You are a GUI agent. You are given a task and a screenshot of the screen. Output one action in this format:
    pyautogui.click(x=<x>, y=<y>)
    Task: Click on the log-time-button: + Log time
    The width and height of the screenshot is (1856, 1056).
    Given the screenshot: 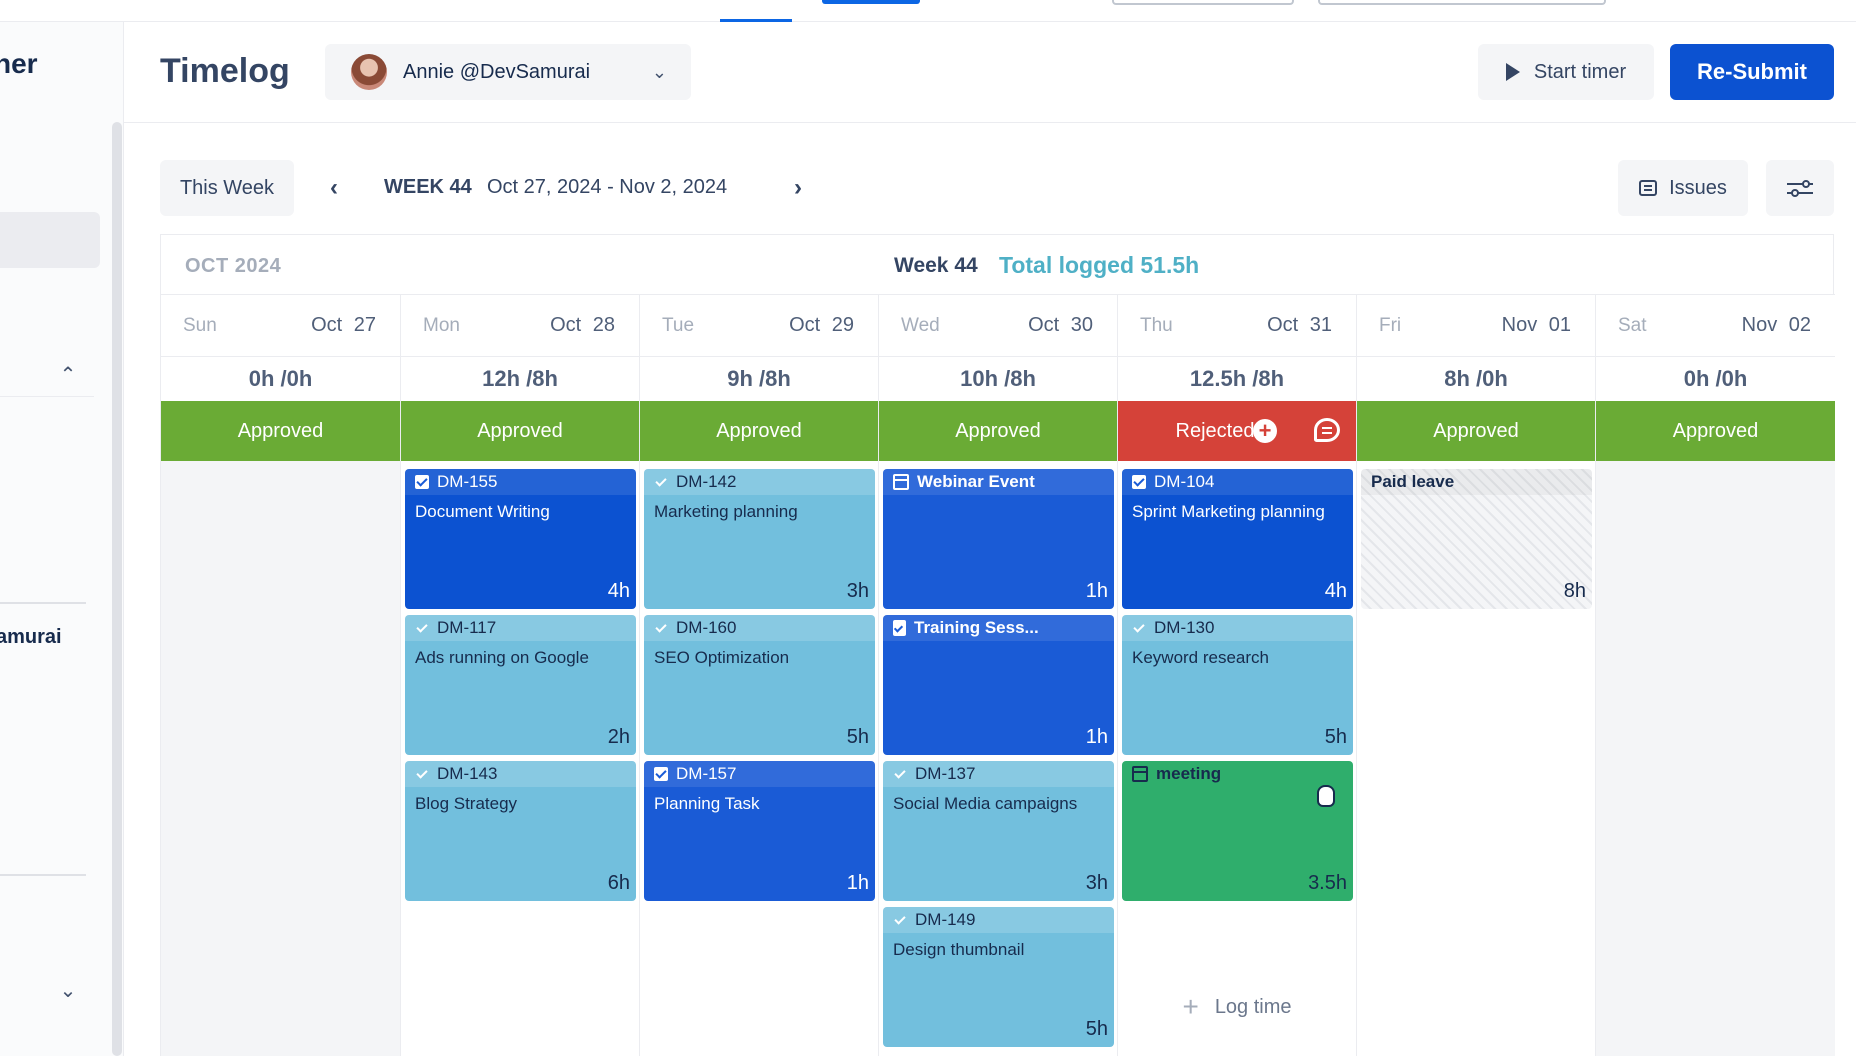 What is the action you would take?
    pyautogui.click(x=1237, y=1007)
    